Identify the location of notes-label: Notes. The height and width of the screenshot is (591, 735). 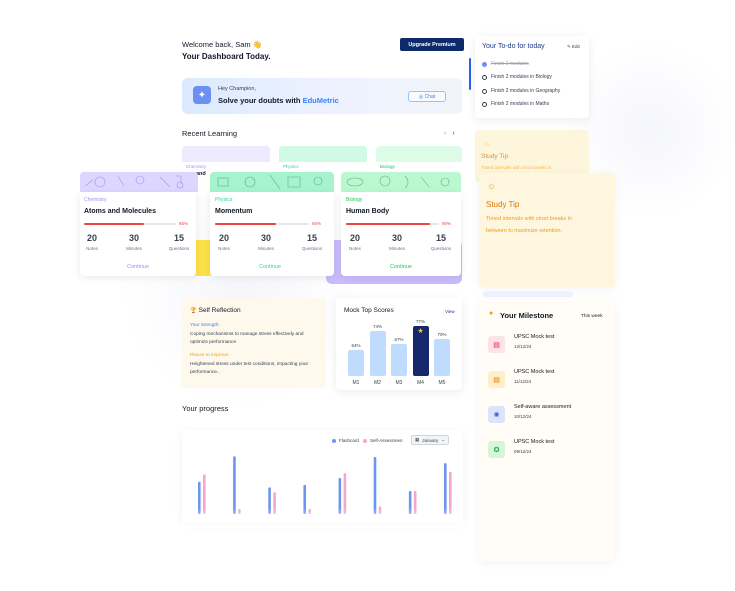
(224, 248).